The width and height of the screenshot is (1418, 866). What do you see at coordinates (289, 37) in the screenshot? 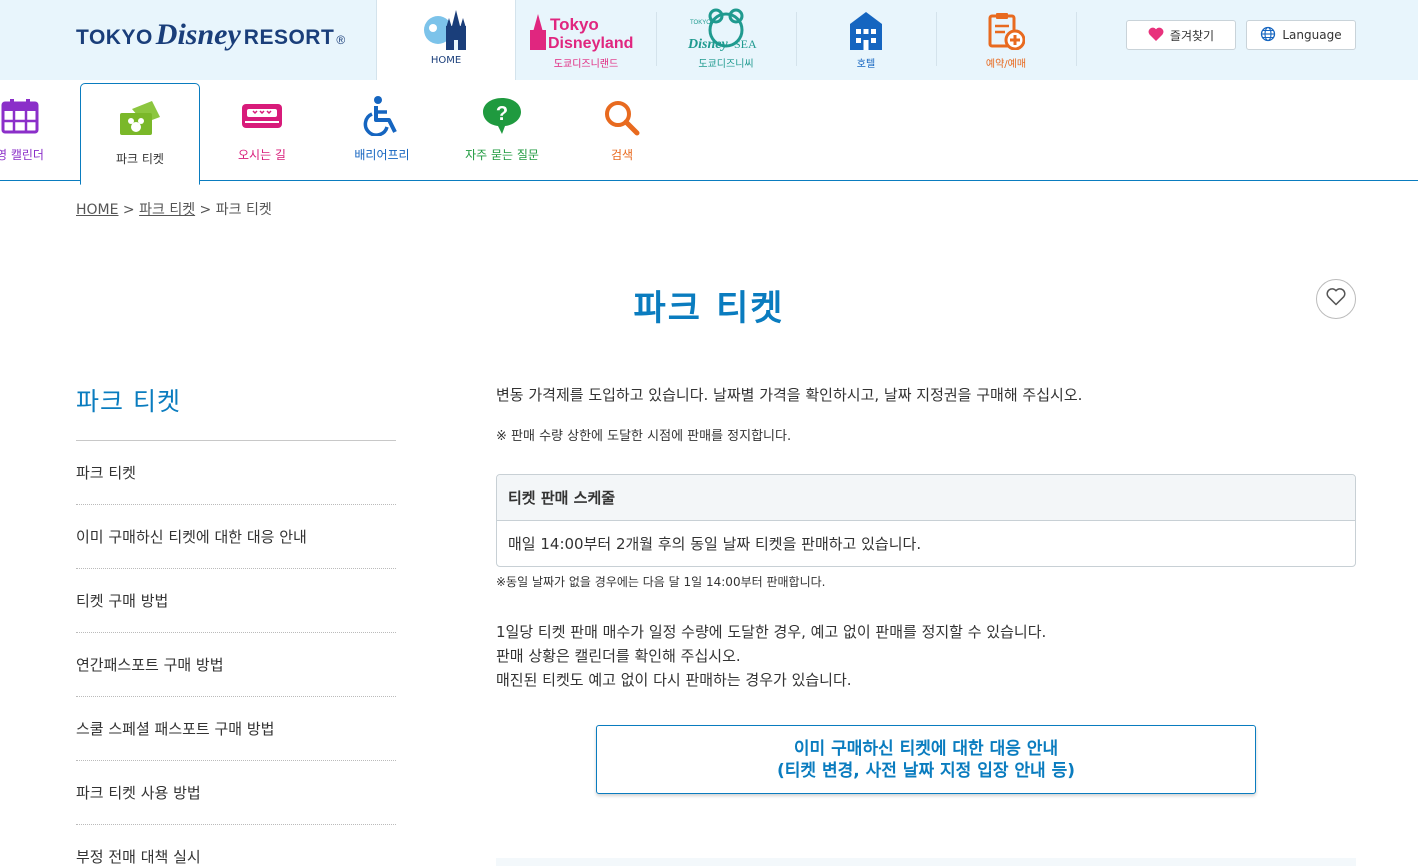
I see `logo-text-resort: RESORT` at bounding box center [289, 37].